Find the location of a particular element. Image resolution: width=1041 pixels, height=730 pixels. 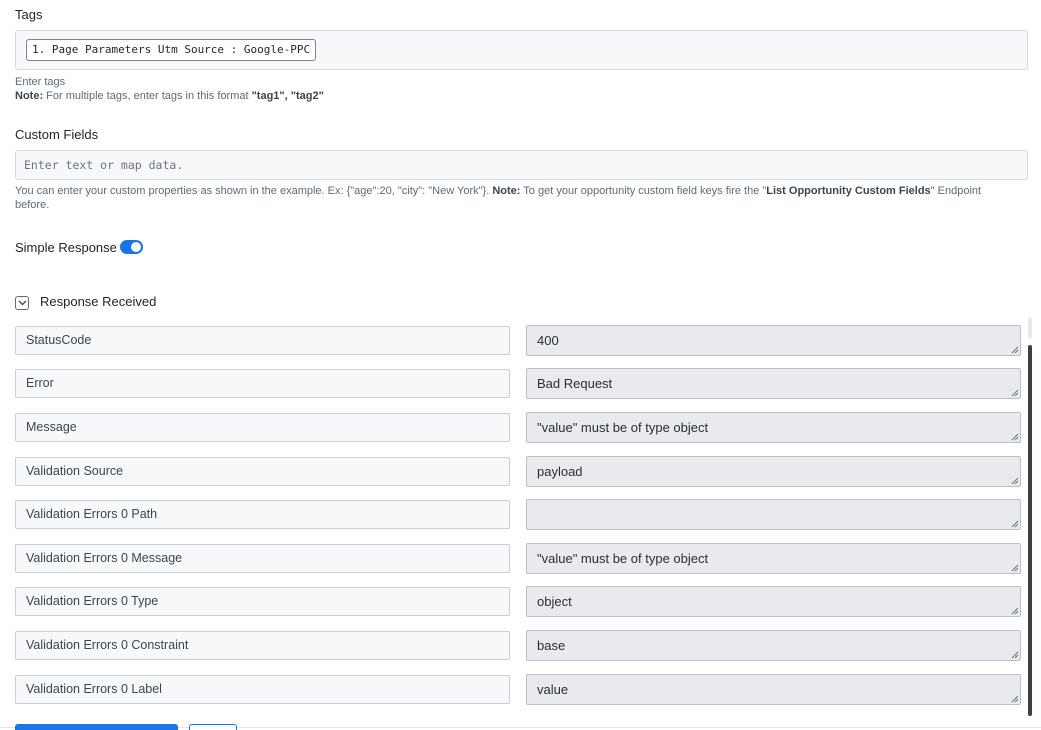

collapse-toggle is located at coordinates (22, 303).